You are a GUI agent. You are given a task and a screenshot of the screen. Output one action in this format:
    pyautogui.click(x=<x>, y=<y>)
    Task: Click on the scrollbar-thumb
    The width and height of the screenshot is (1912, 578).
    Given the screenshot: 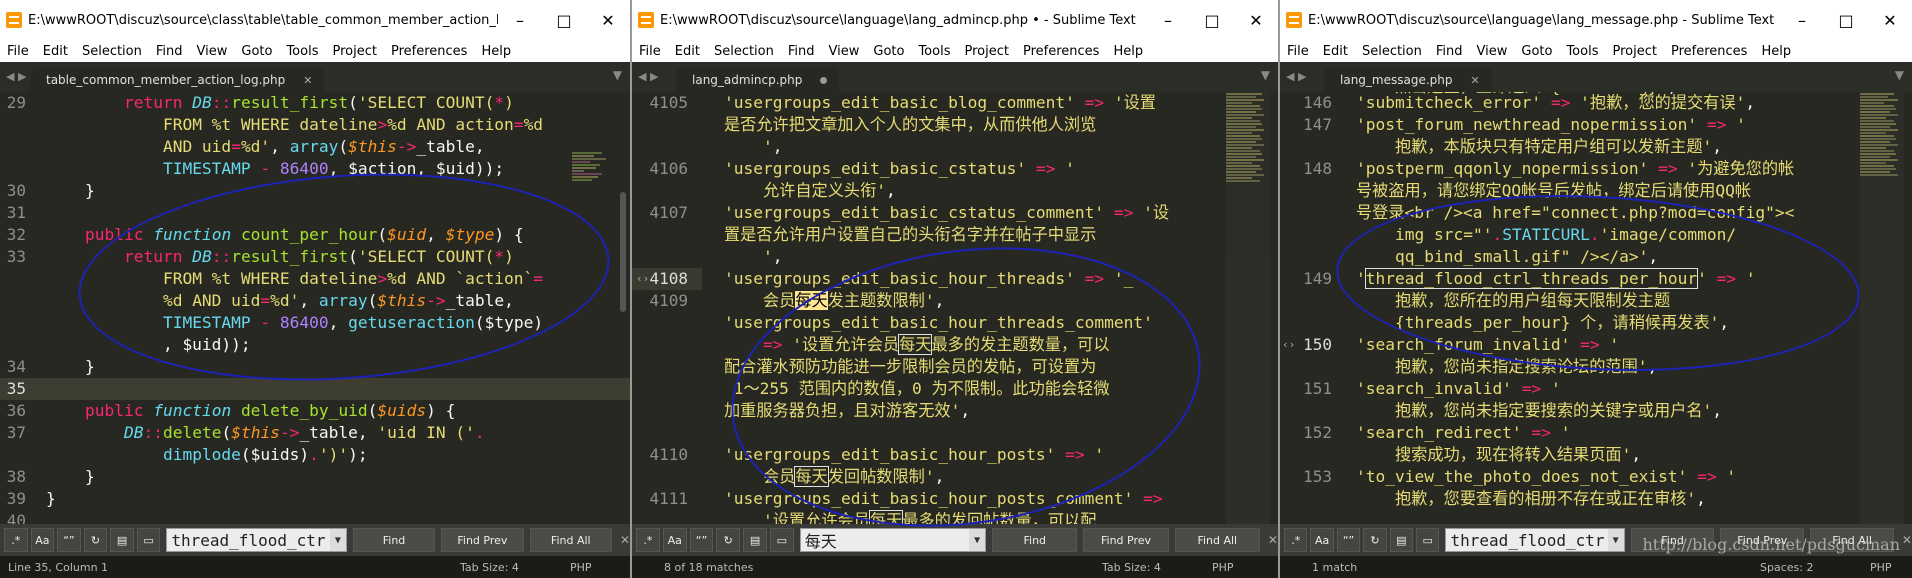 What is the action you would take?
    pyautogui.click(x=623, y=252)
    